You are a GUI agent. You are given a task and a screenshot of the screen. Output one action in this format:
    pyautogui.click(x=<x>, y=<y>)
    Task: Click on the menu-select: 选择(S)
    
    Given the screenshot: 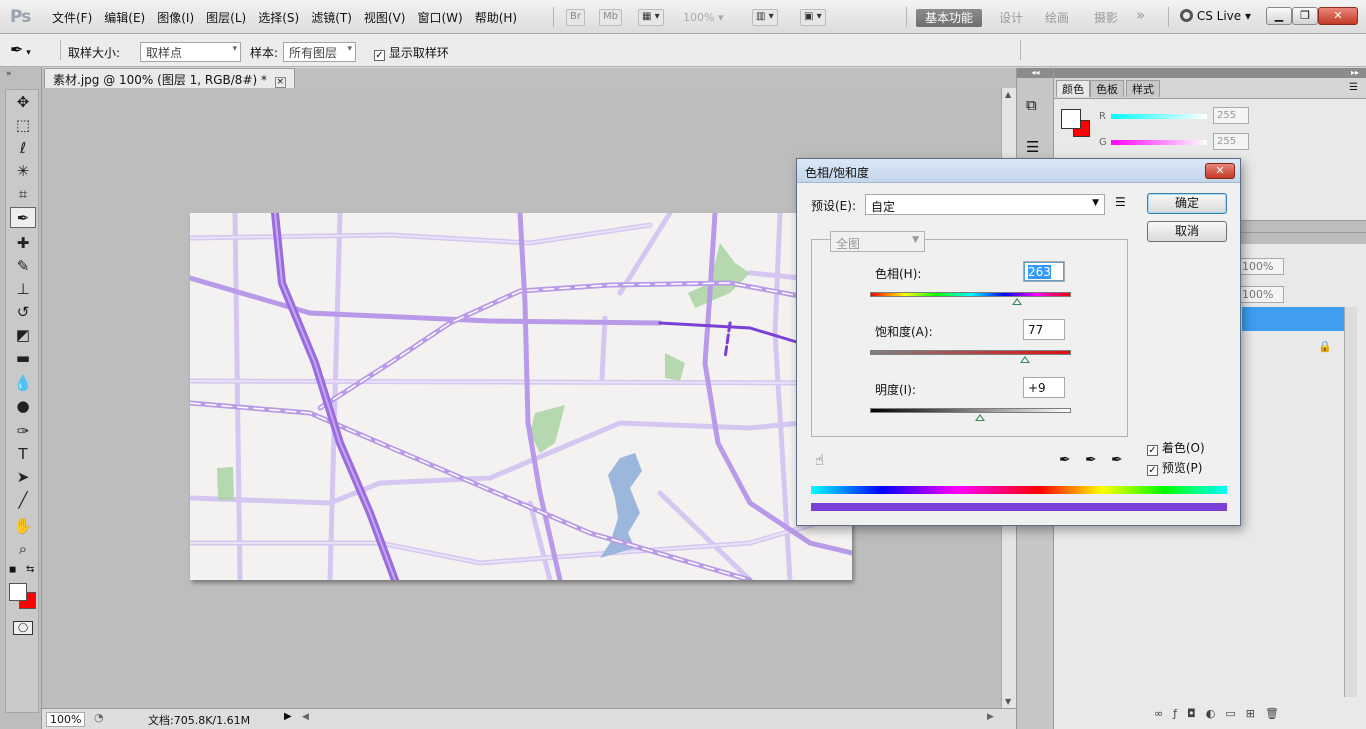 What is the action you would take?
    pyautogui.click(x=278, y=17)
    